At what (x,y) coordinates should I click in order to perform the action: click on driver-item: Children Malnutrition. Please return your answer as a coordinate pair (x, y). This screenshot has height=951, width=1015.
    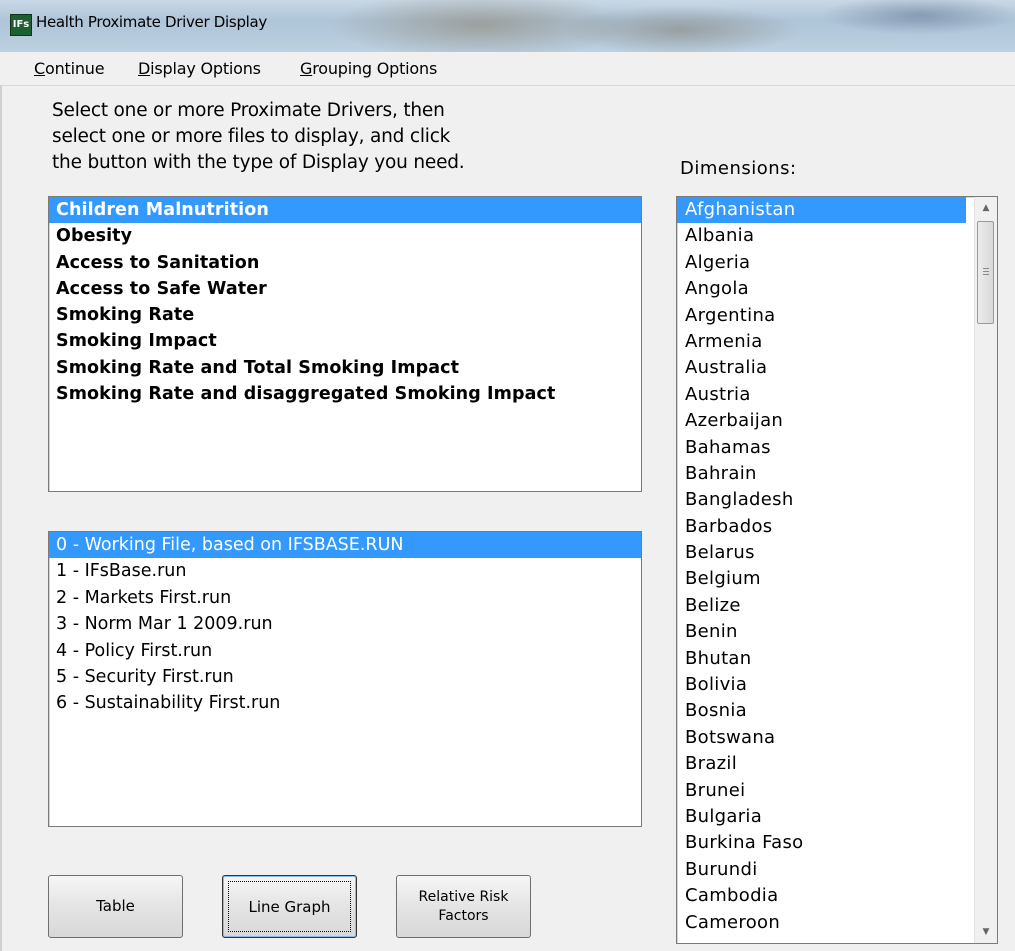
    Looking at the image, I should click on (345, 210).